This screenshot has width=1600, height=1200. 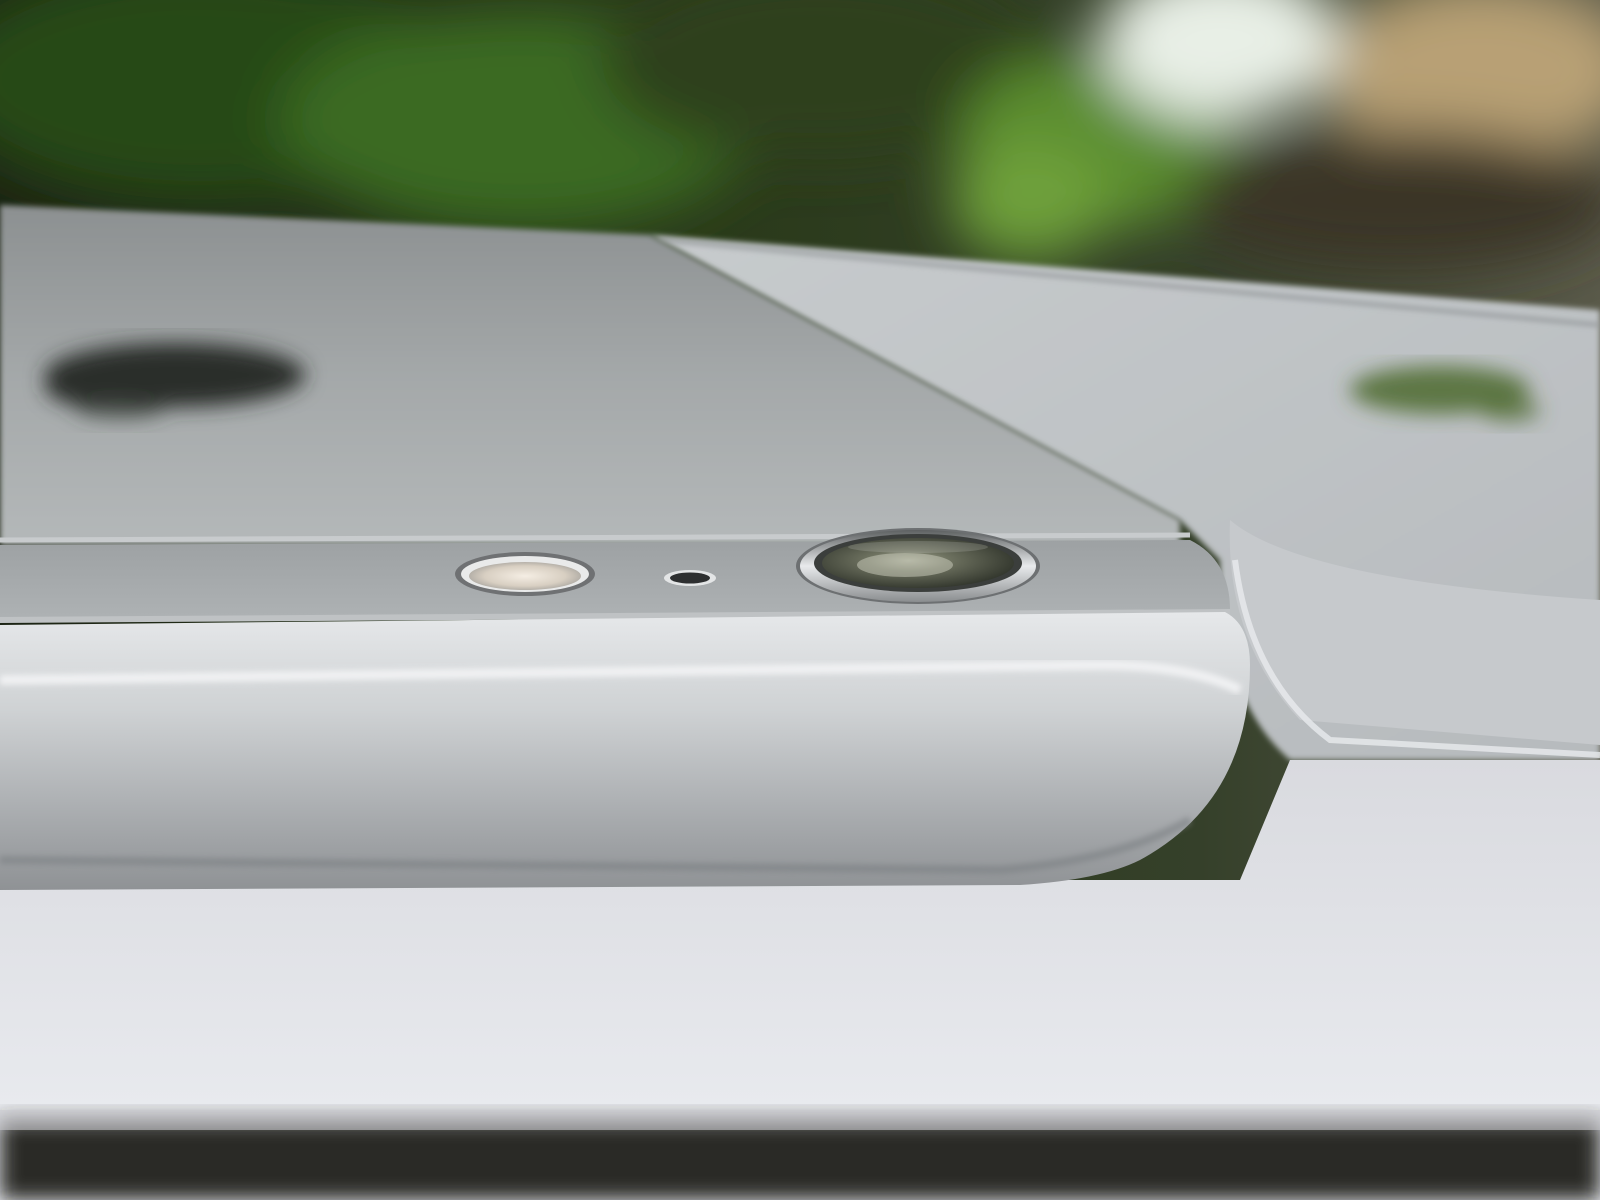 What do you see at coordinates (918, 566) in the screenshot?
I see `camera-lens-icon` at bounding box center [918, 566].